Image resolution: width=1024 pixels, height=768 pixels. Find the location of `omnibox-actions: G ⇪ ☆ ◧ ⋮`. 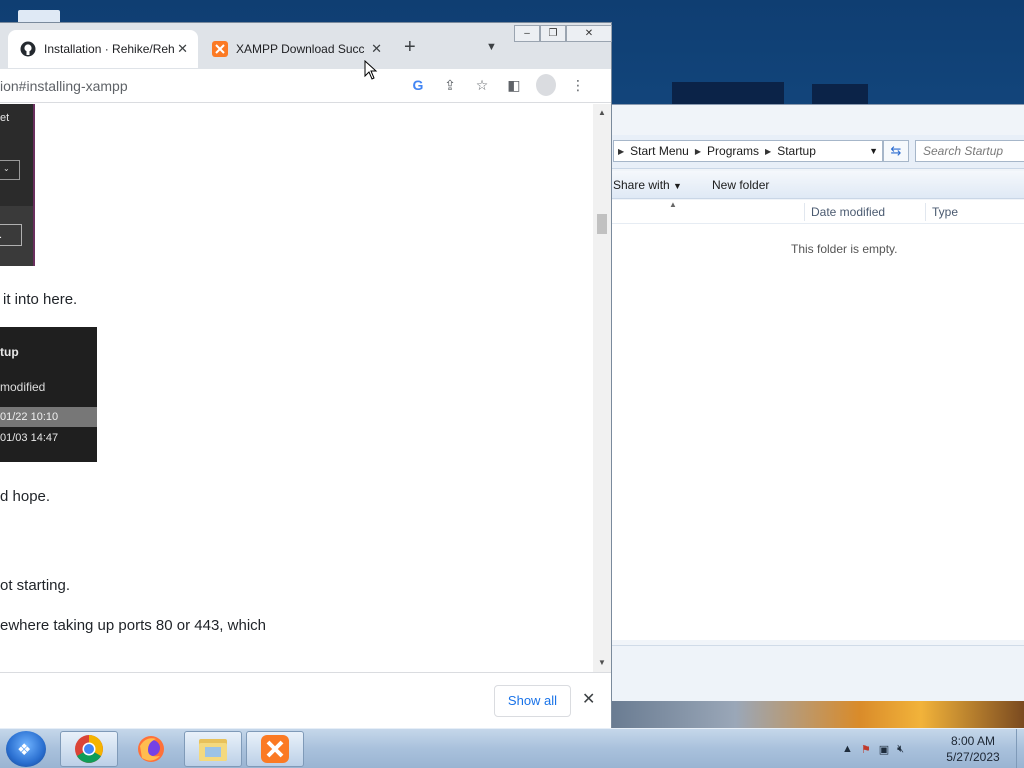

omnibox-actions: G ⇪ ☆ ◧ ⋮ is located at coordinates (498, 85).